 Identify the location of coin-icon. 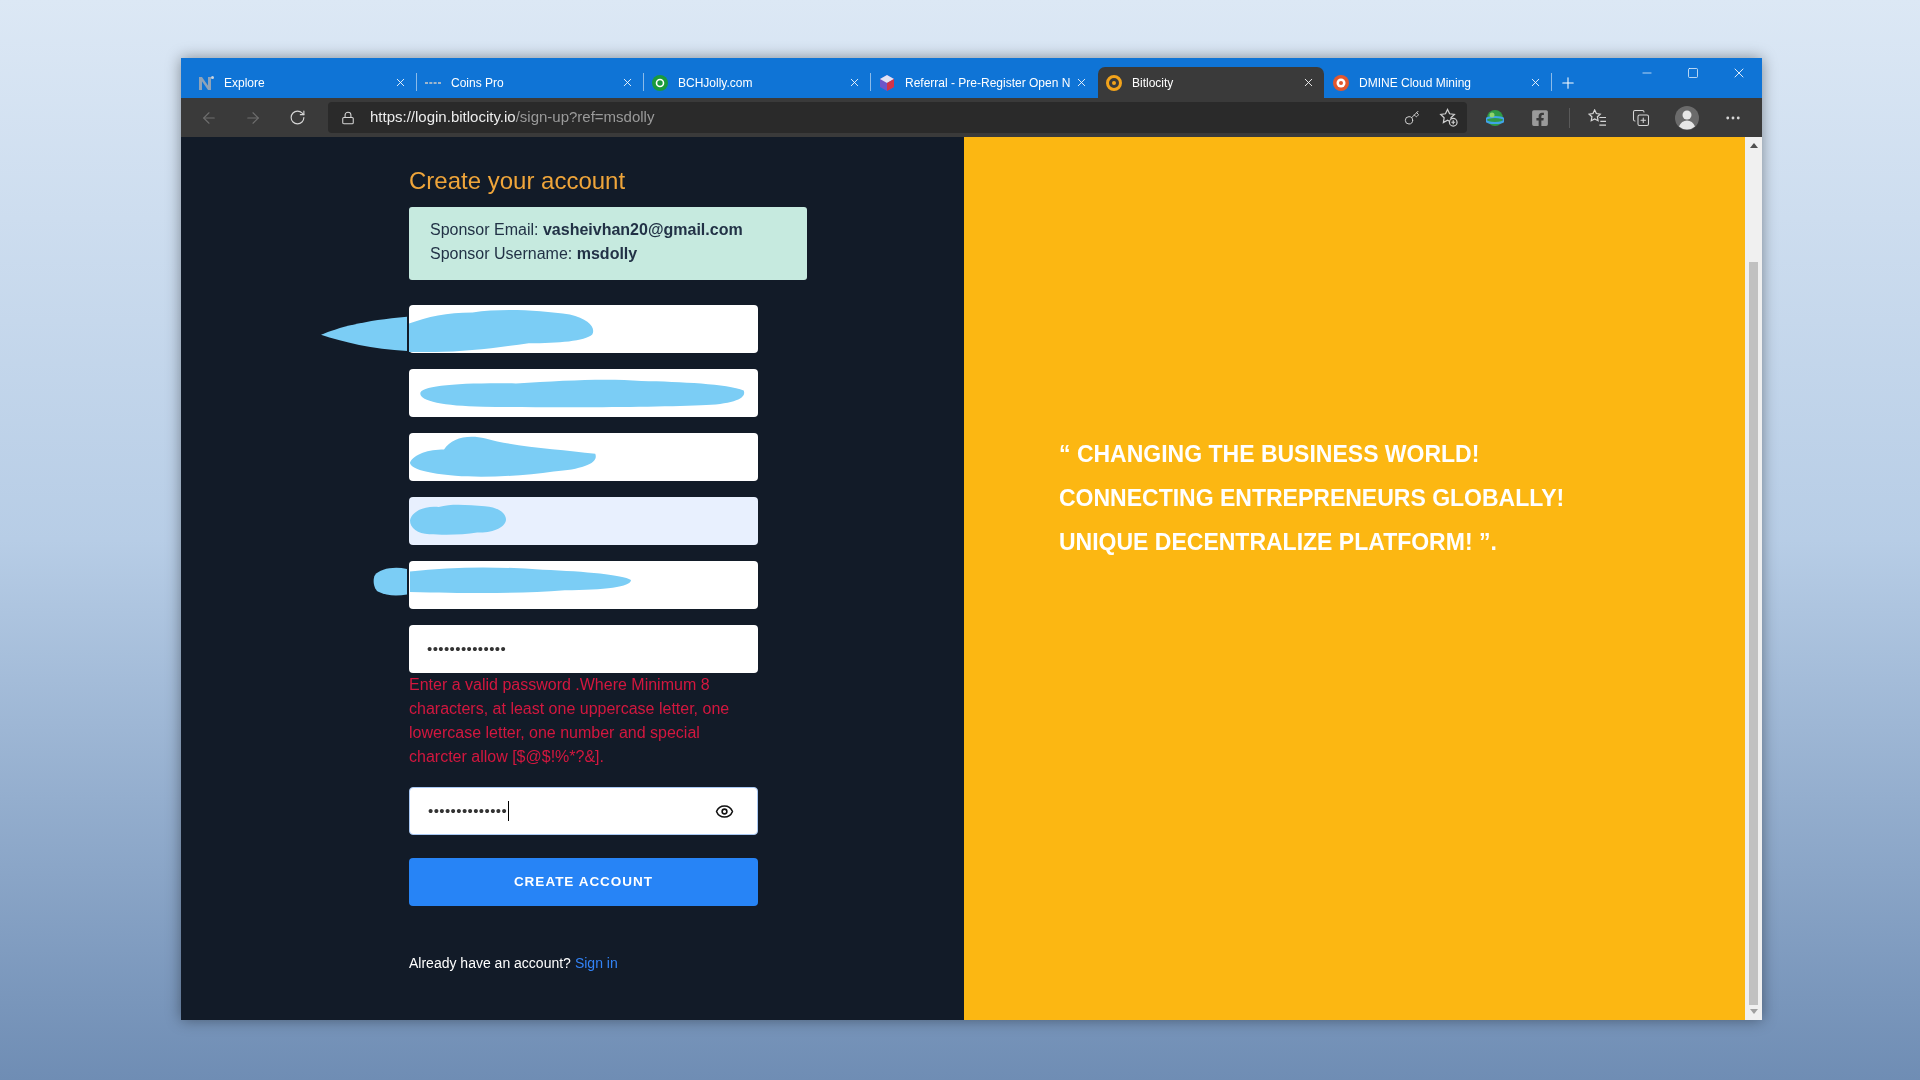
(660, 82).